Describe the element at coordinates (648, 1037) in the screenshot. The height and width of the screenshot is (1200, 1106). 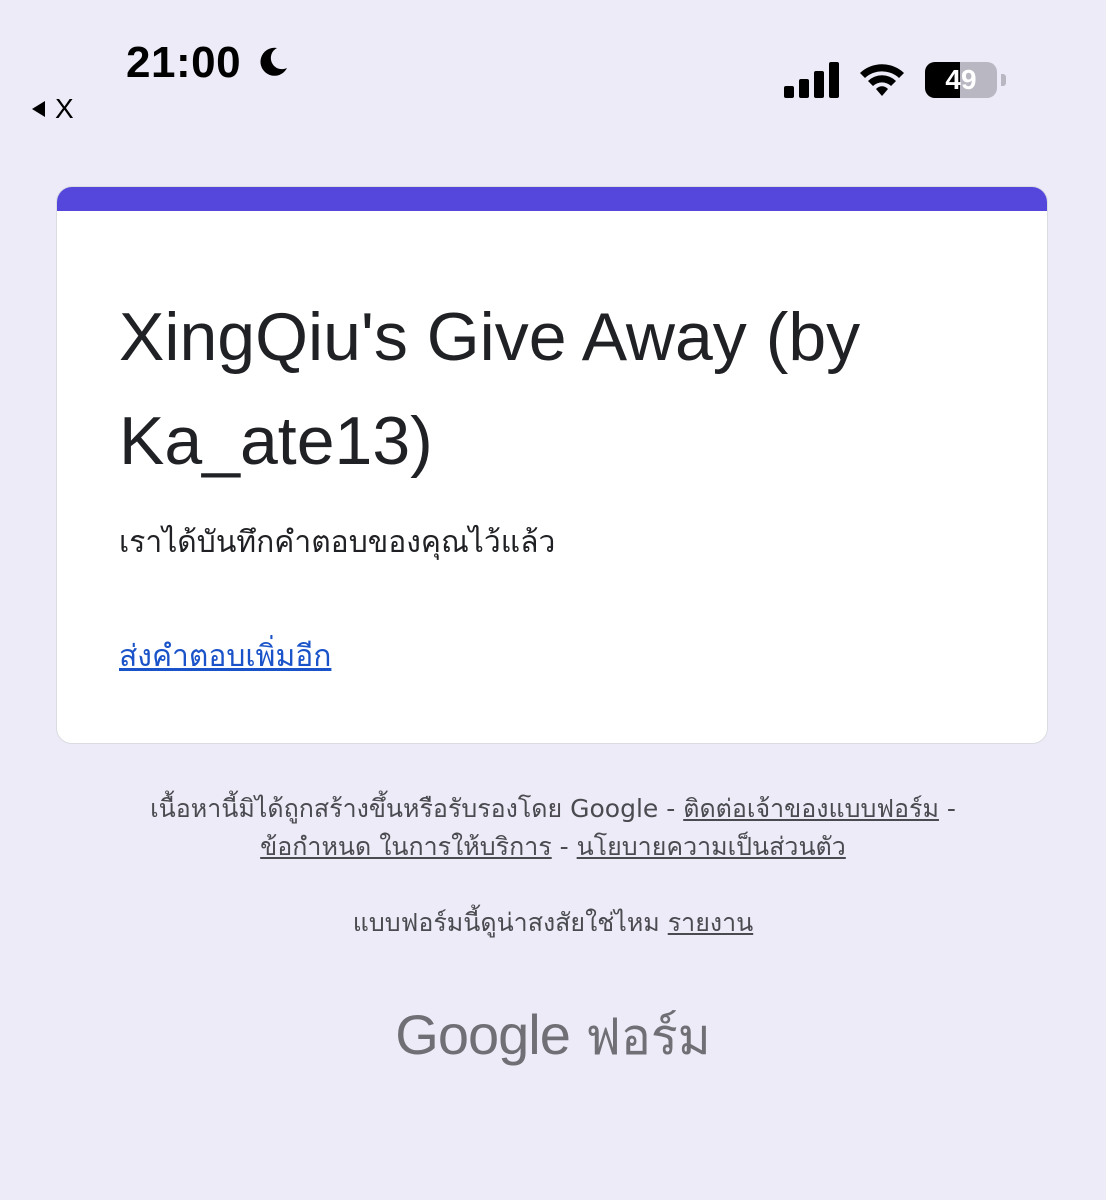
I see `forms-wordmark: ฟอร์ม` at that location.